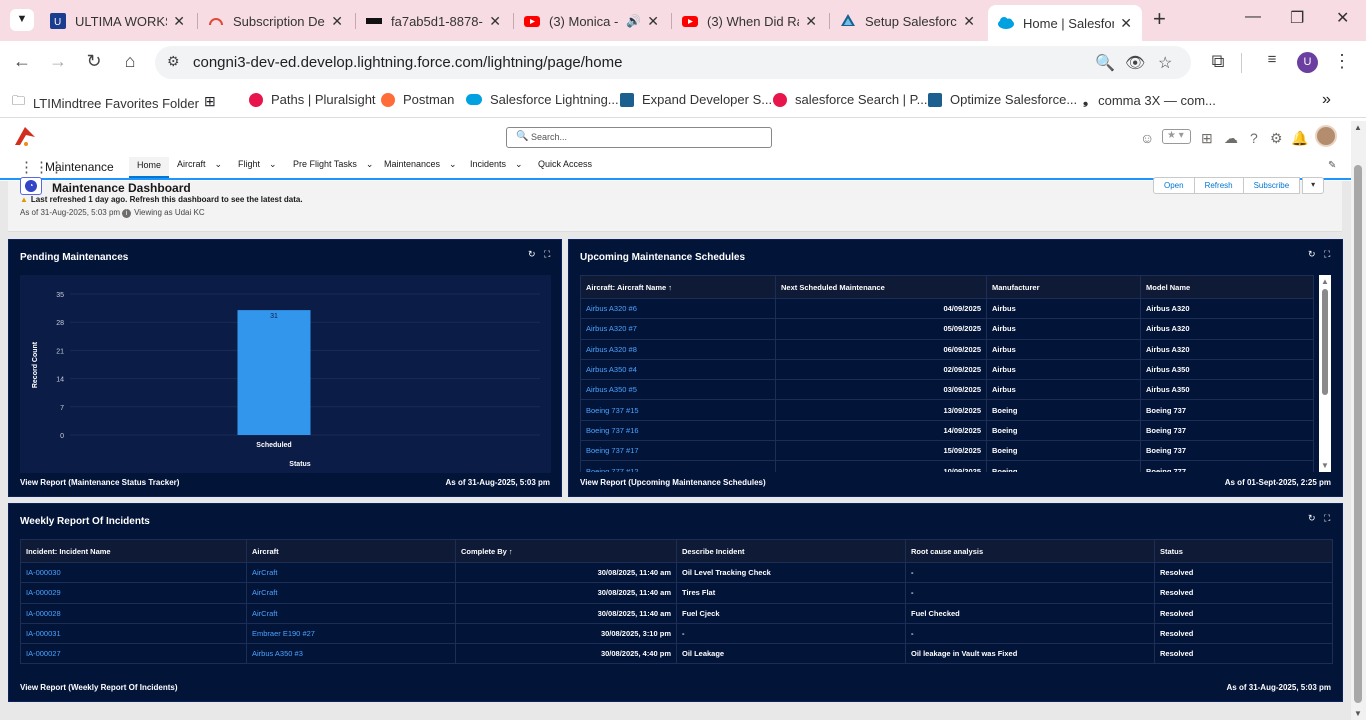 The width and height of the screenshot is (1366, 720). What do you see at coordinates (1147, 138) in the screenshot?
I see `einstein-icon: ☺` at bounding box center [1147, 138].